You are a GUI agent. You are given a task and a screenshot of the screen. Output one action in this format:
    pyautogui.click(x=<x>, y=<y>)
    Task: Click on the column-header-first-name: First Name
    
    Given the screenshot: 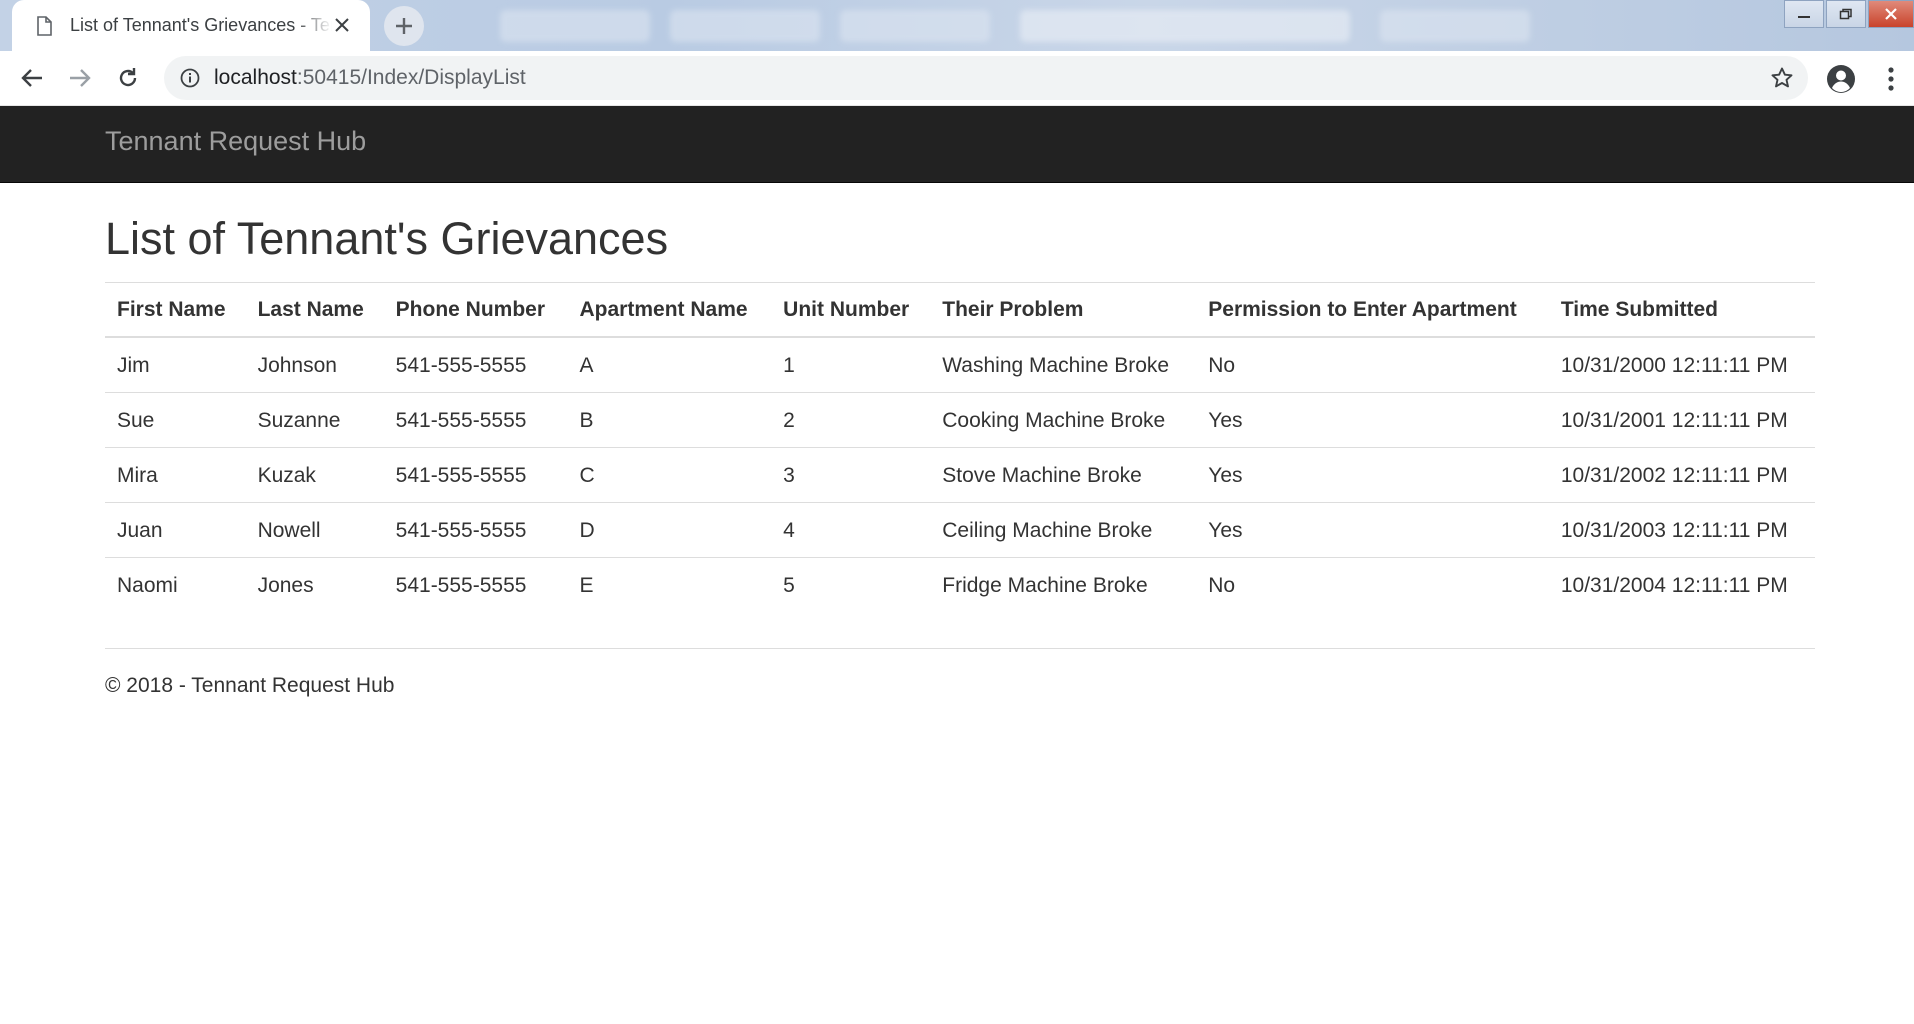 What is the action you would take?
    pyautogui.click(x=175, y=310)
    